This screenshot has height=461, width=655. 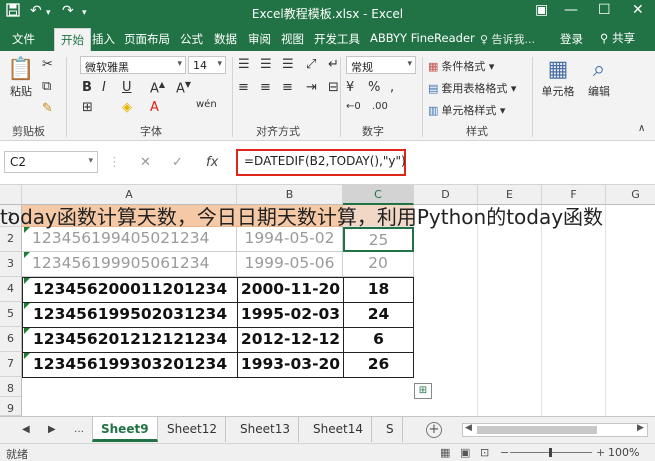 I want to click on copy-icon: ⧉, so click(x=46, y=86).